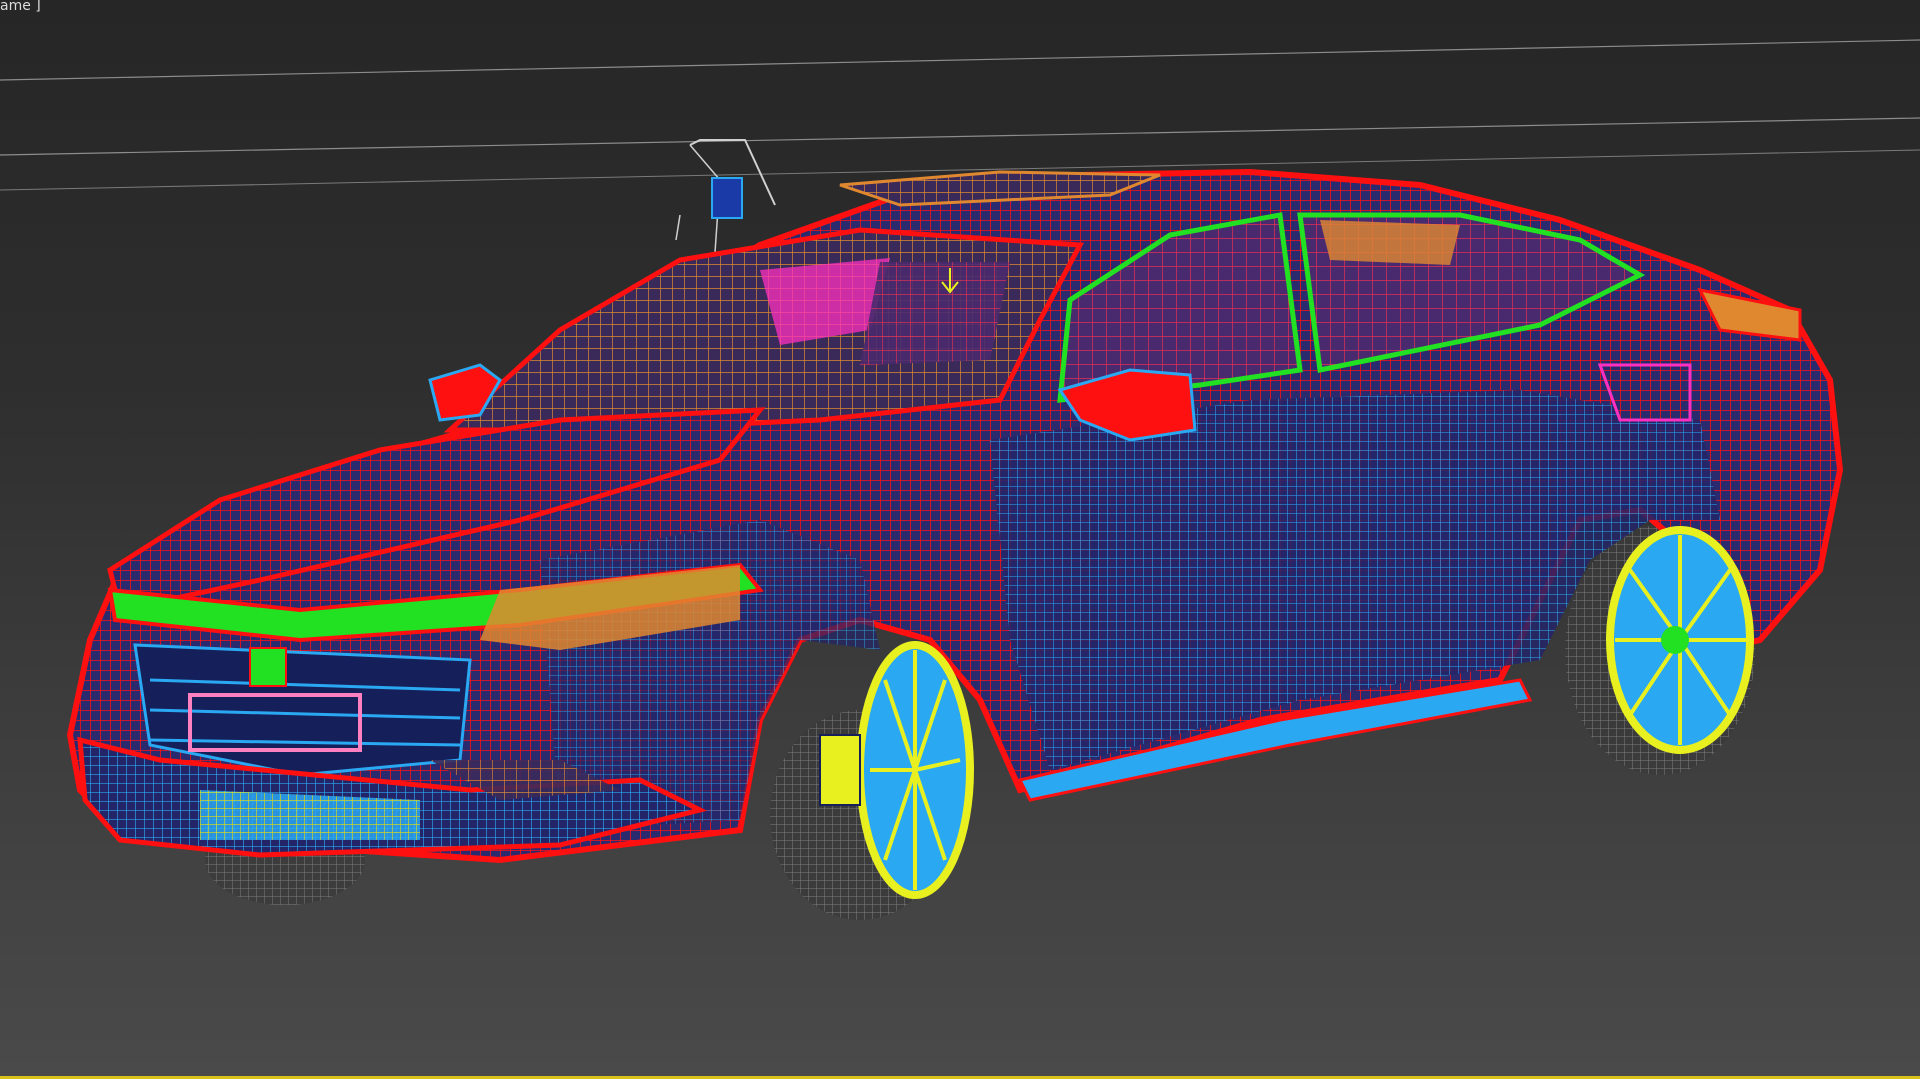 The height and width of the screenshot is (1079, 1920). Describe the element at coordinates (1680, 640) in the screenshot. I see `rear-wheel` at that location.